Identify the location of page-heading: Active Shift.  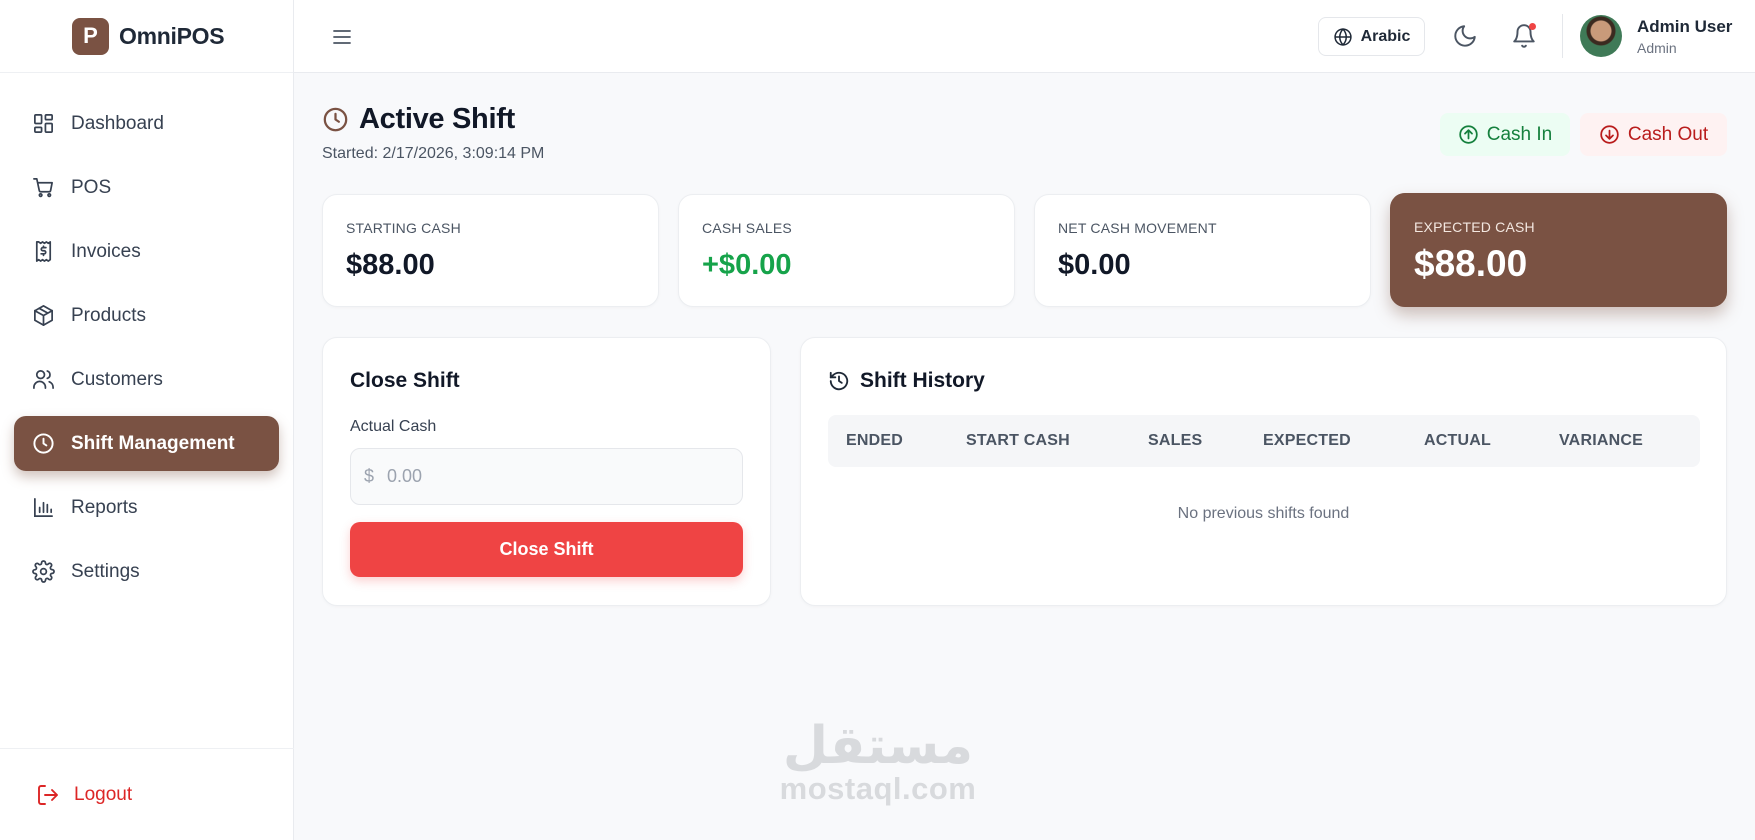
(418, 119).